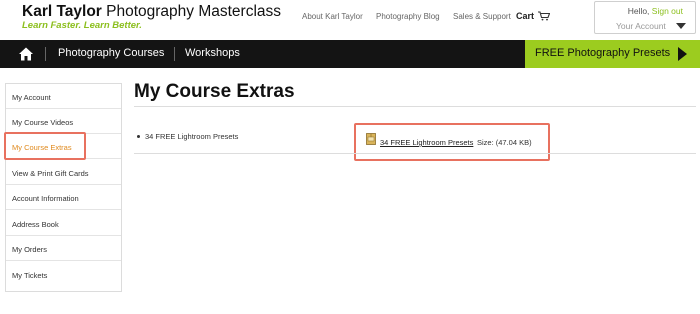 The image size is (700, 314). Describe the element at coordinates (525, 16) in the screenshot. I see `cart-link: Cart` at that location.